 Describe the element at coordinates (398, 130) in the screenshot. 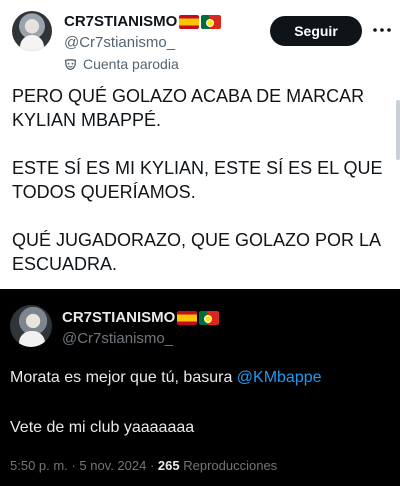

I see `scrollbar` at that location.